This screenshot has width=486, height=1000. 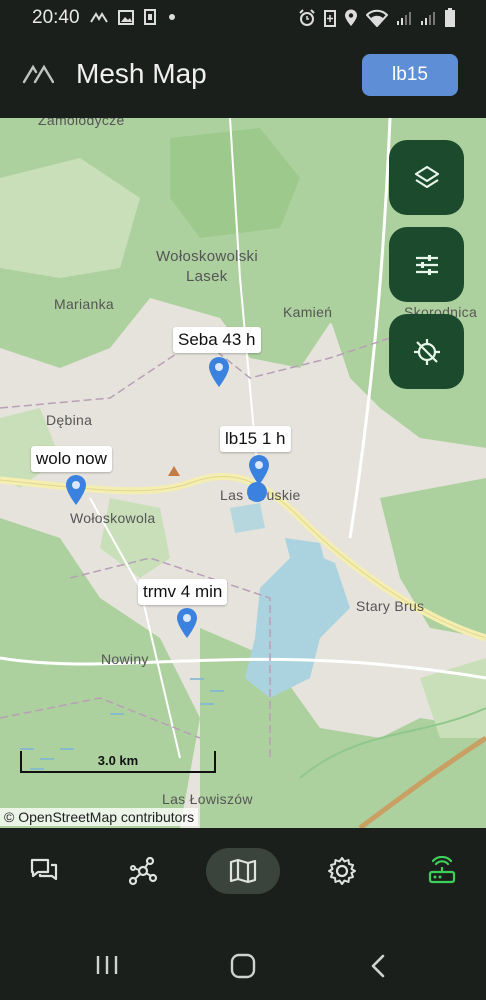 What do you see at coordinates (126, 17) in the screenshot?
I see `image-icon` at bounding box center [126, 17].